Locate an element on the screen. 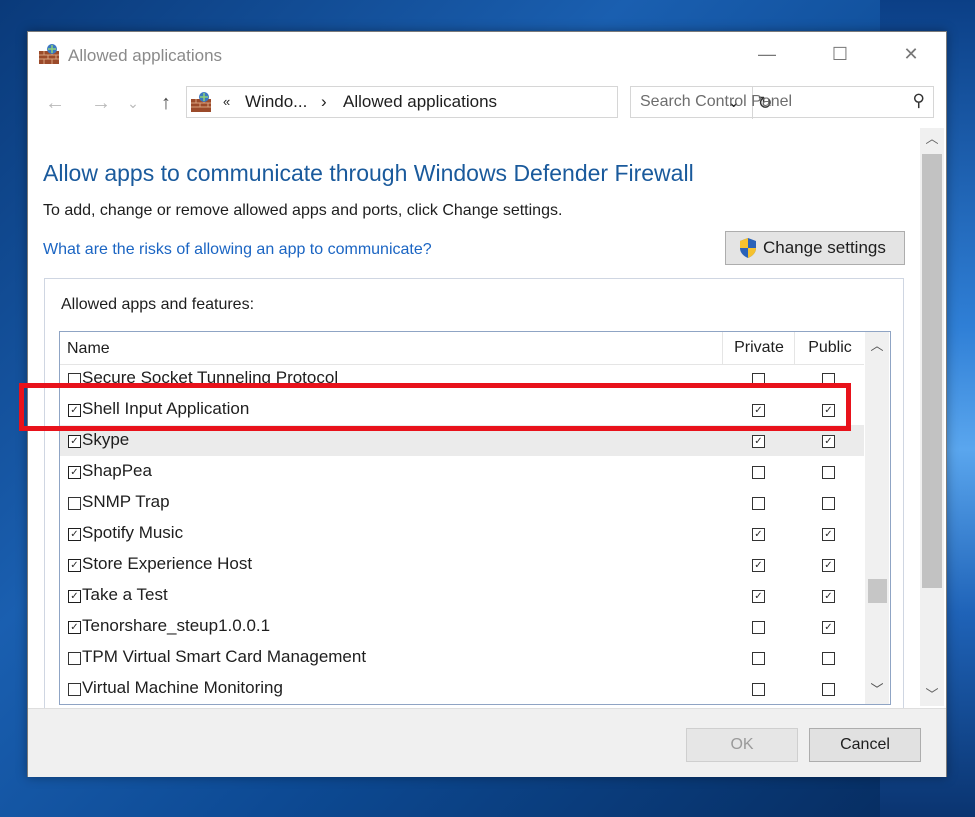 The image size is (975, 817). column-header-public: Public is located at coordinates (829, 348).